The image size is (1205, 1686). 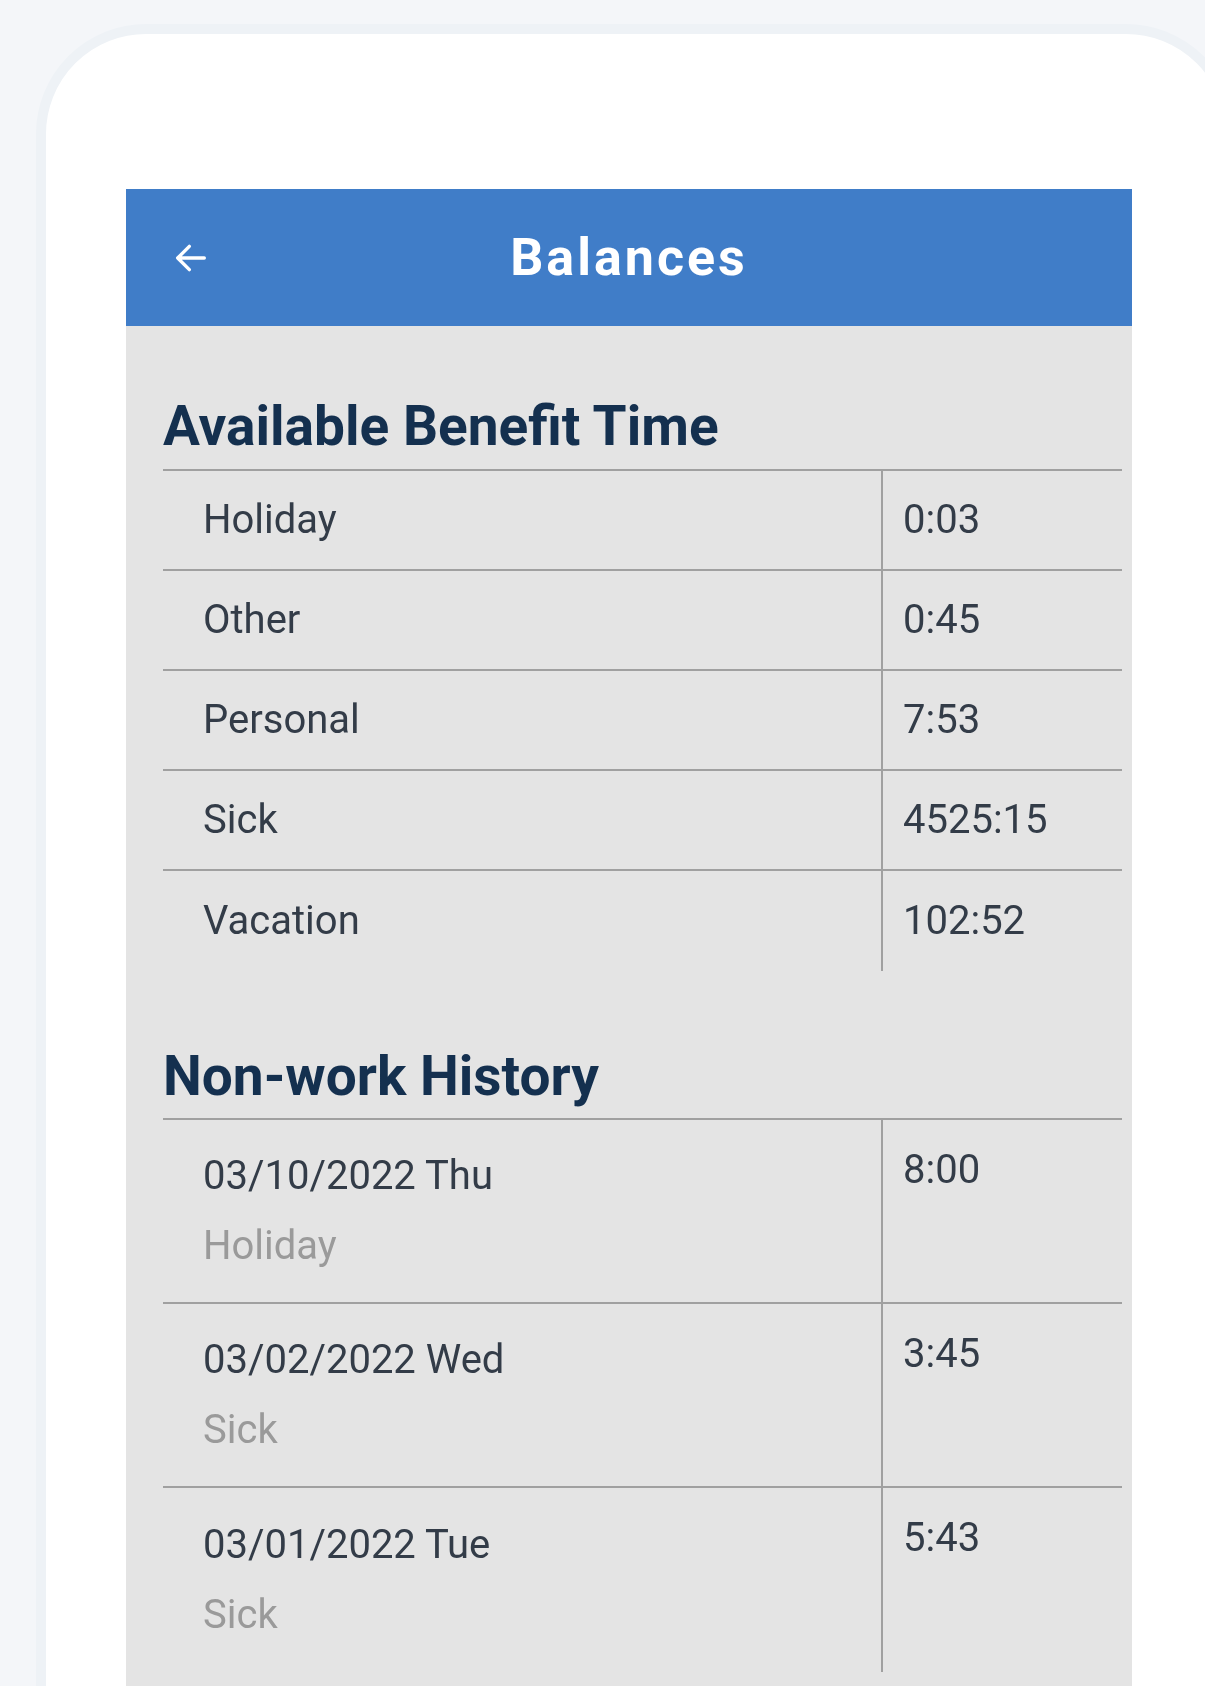 I want to click on benefit-balance: 7:53, so click(x=942, y=719).